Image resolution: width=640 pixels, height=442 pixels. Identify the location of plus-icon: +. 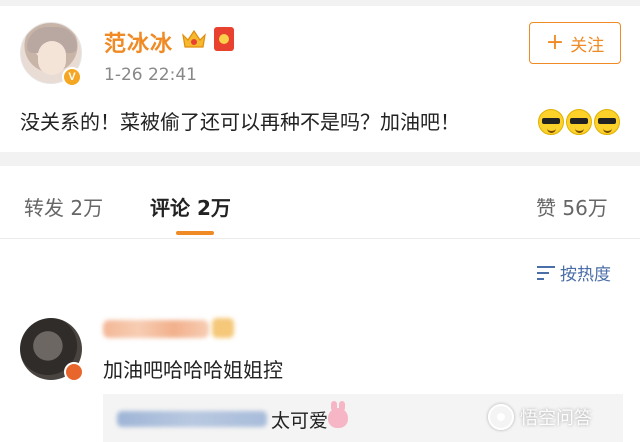
(555, 42).